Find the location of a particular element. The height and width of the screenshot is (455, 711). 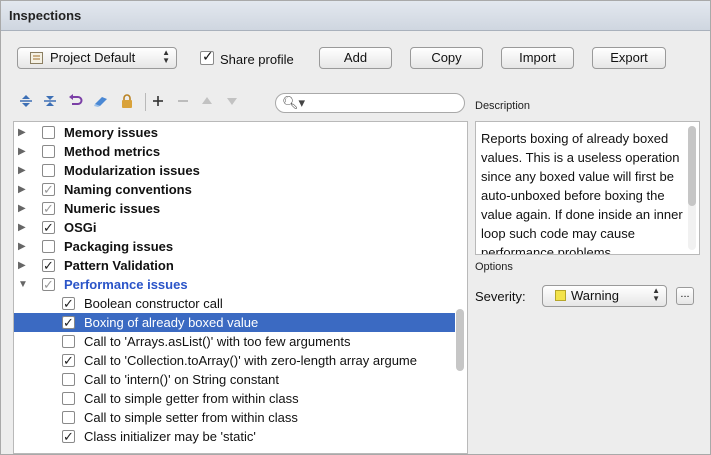

search-input: 🔍︎▾ is located at coordinates (370, 103).